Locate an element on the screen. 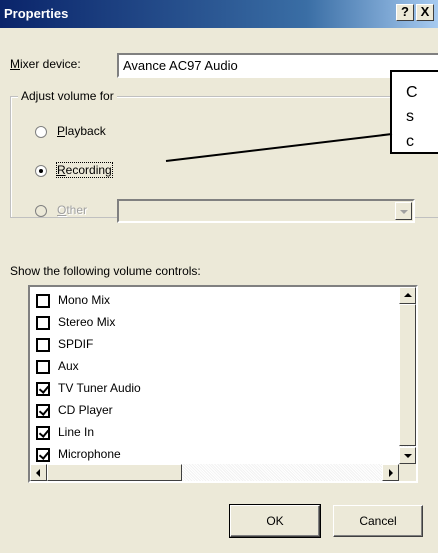 The height and width of the screenshot is (553, 438). vertical-scrollbar is located at coordinates (407, 375).